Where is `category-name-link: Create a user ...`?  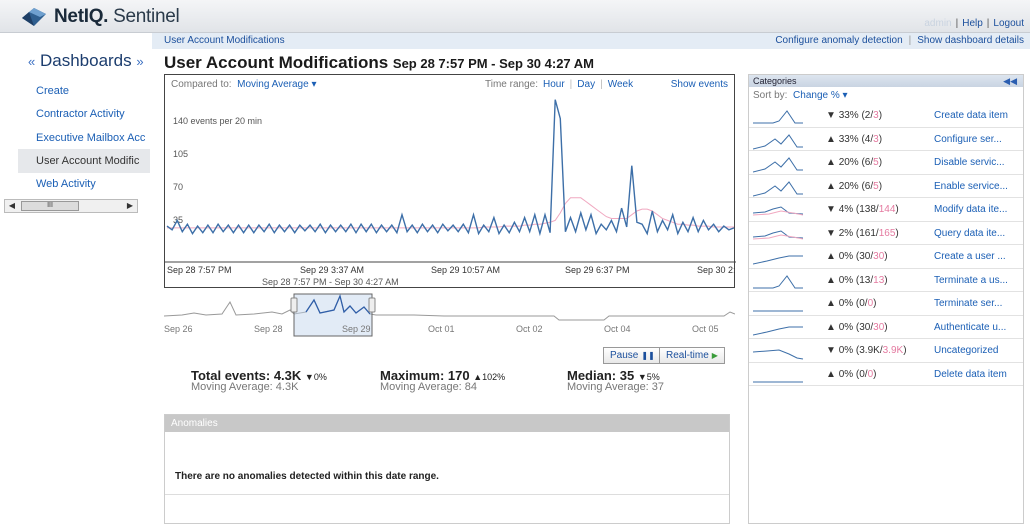
category-name-link: Create a user ... is located at coordinates (970, 256).